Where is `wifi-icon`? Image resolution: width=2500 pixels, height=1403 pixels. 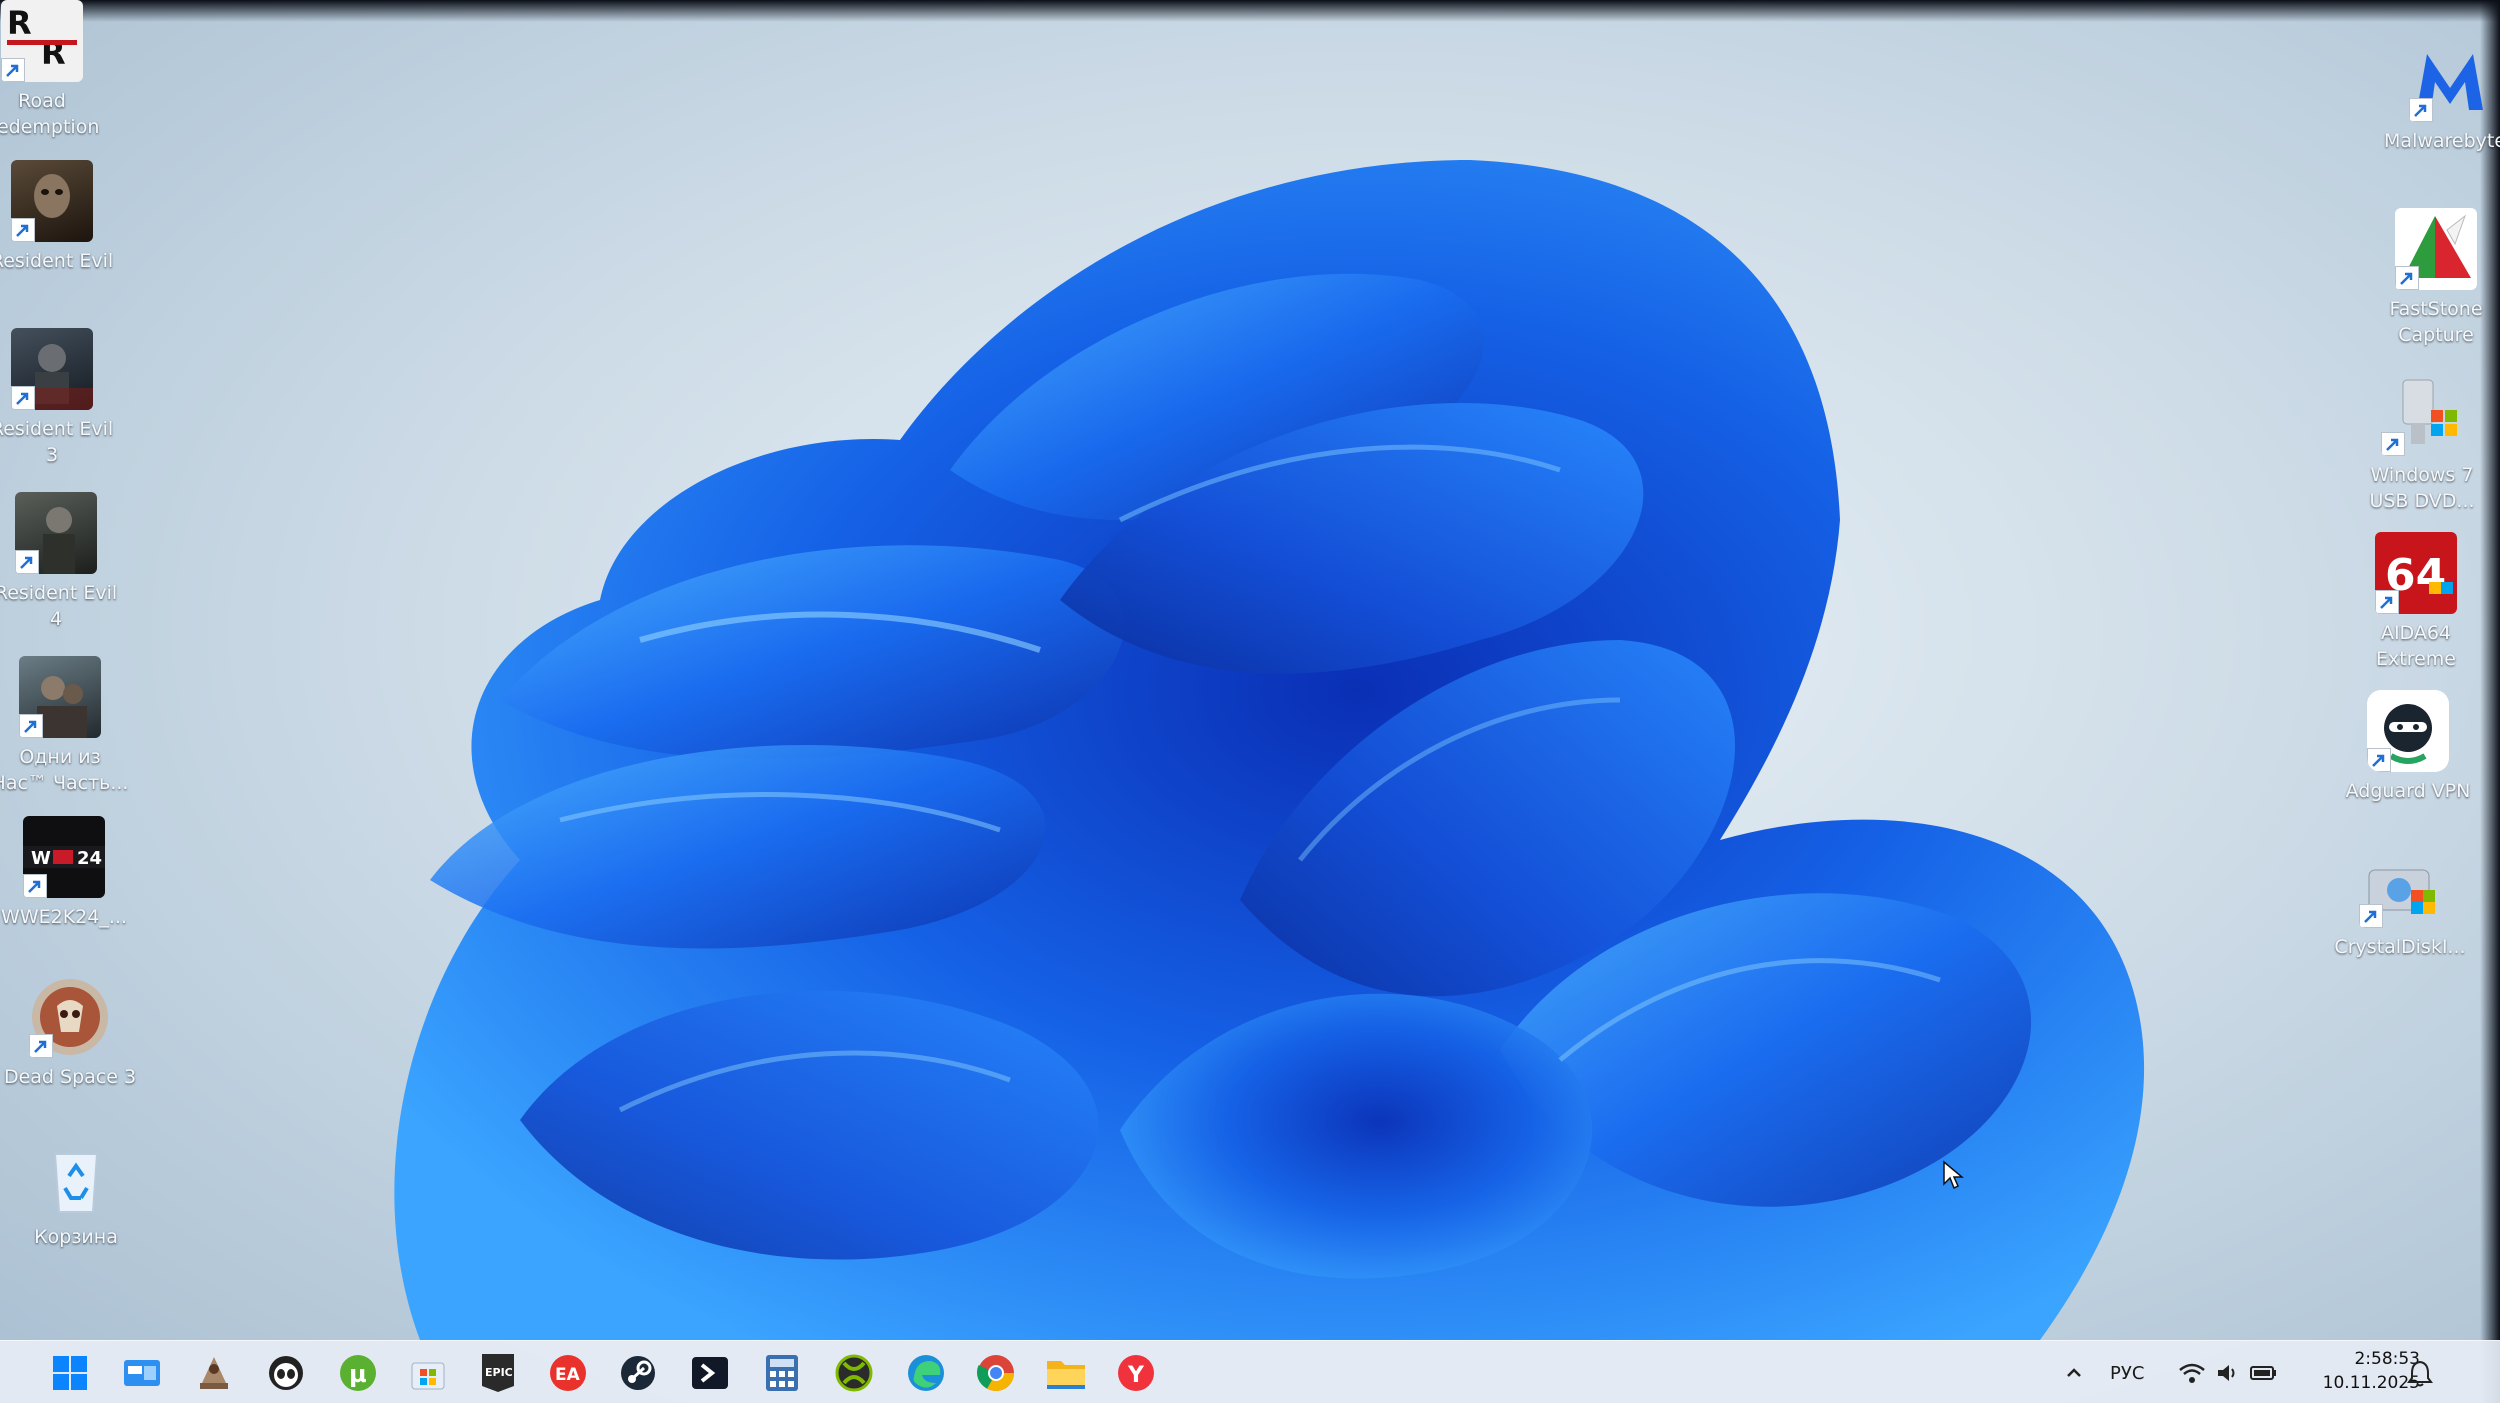 wifi-icon is located at coordinates (2192, 1373).